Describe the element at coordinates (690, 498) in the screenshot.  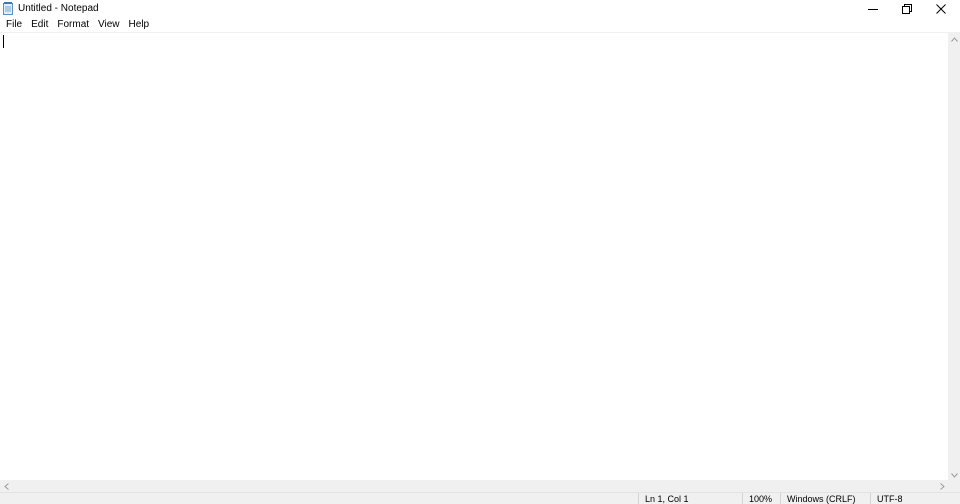
I see `status-cursor-position: Ln 1, Col 1` at that location.